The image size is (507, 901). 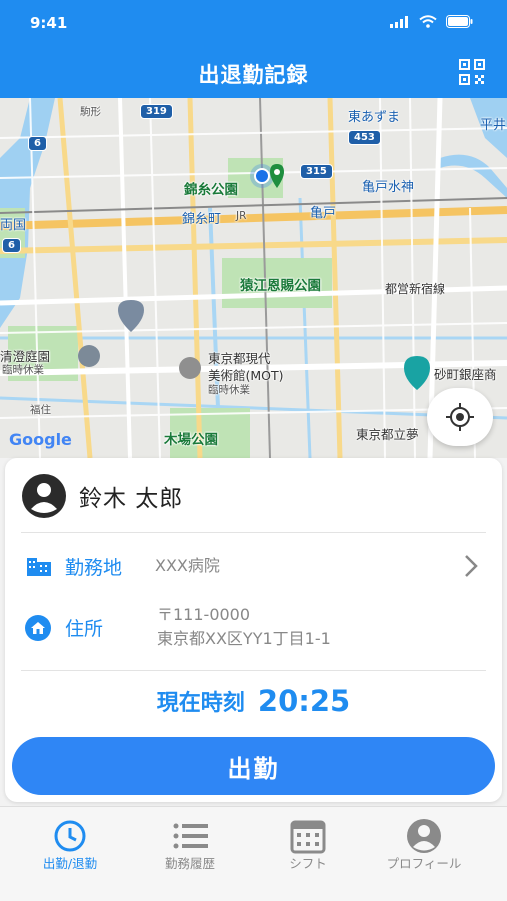 What do you see at coordinates (49, 23) in the screenshot?
I see `status-time: 9:41` at bounding box center [49, 23].